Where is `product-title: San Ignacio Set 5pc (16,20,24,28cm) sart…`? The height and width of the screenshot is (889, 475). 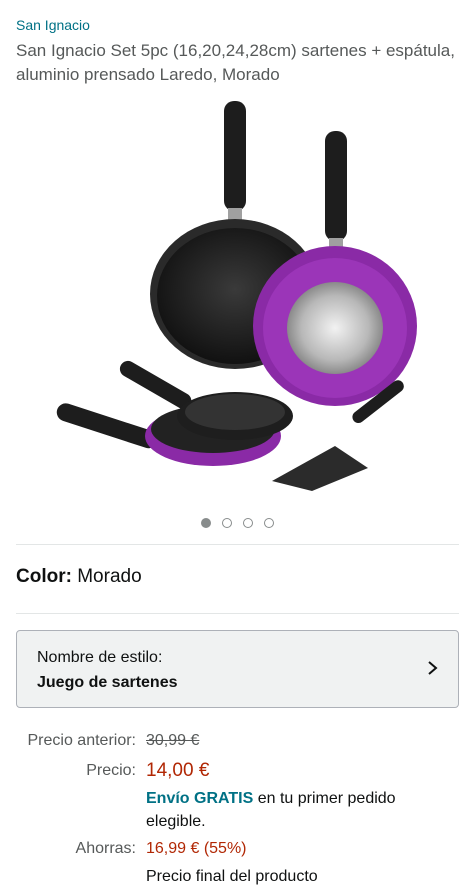 product-title: San Ignacio Set 5pc (16,20,24,28cm) sart… is located at coordinates (235, 62).